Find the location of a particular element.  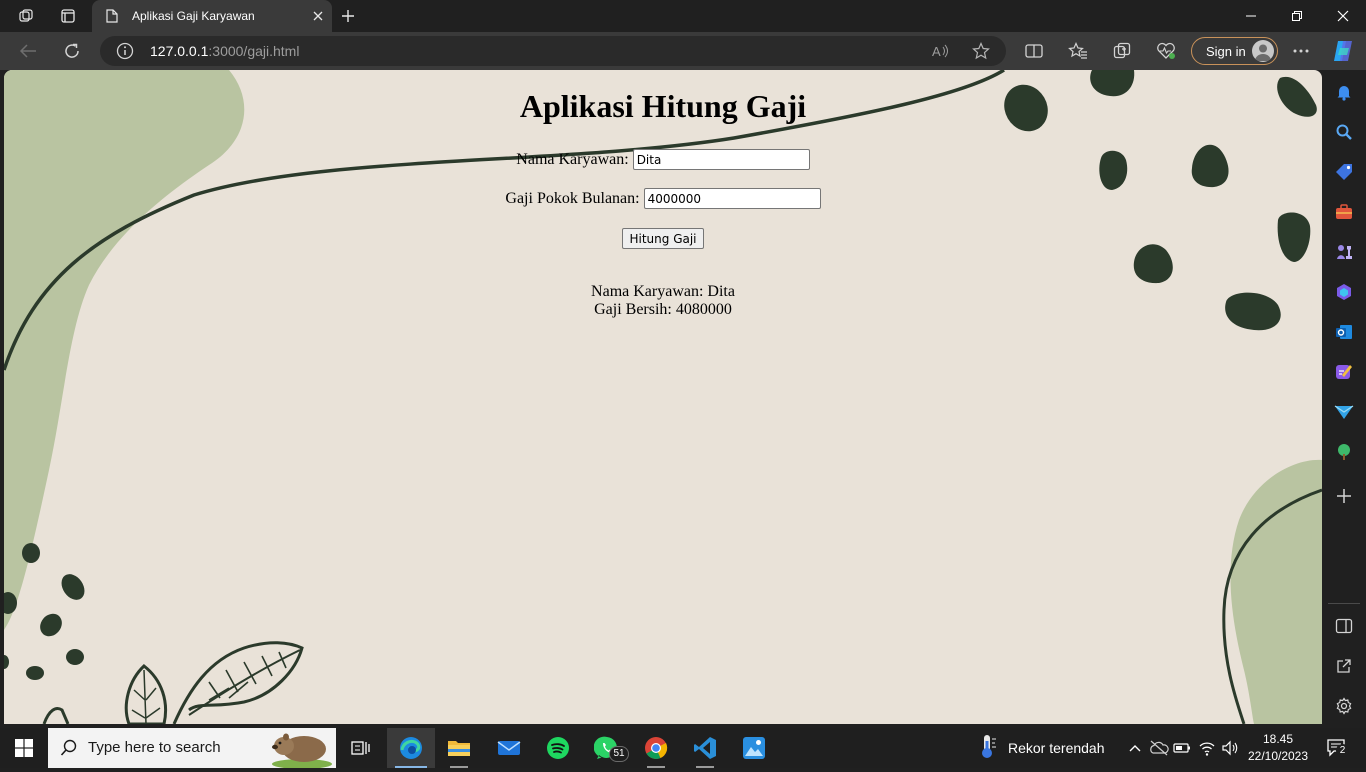

onedrive-offline-icon is located at coordinates (1159, 748).